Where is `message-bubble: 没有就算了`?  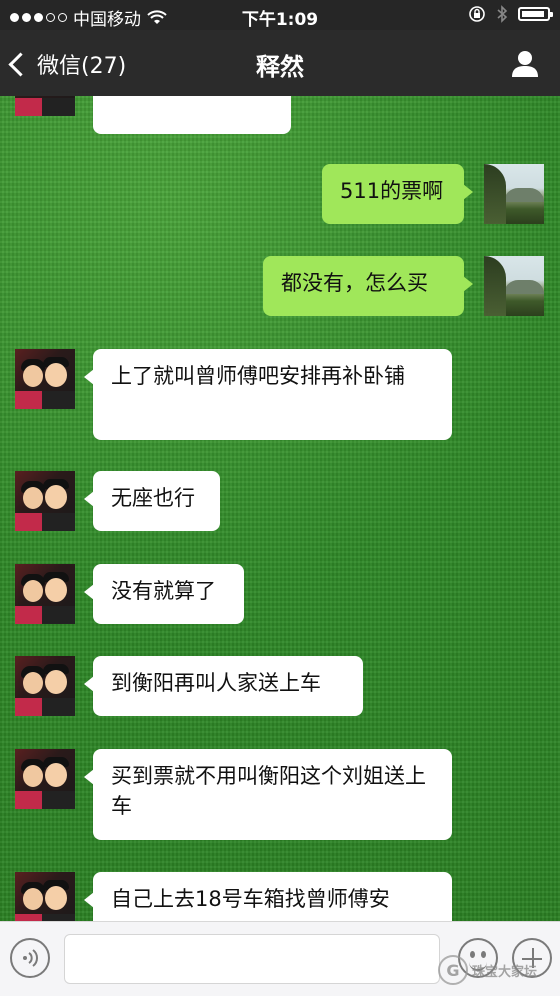
message-bubble: 没有就算了 is located at coordinates (164, 594).